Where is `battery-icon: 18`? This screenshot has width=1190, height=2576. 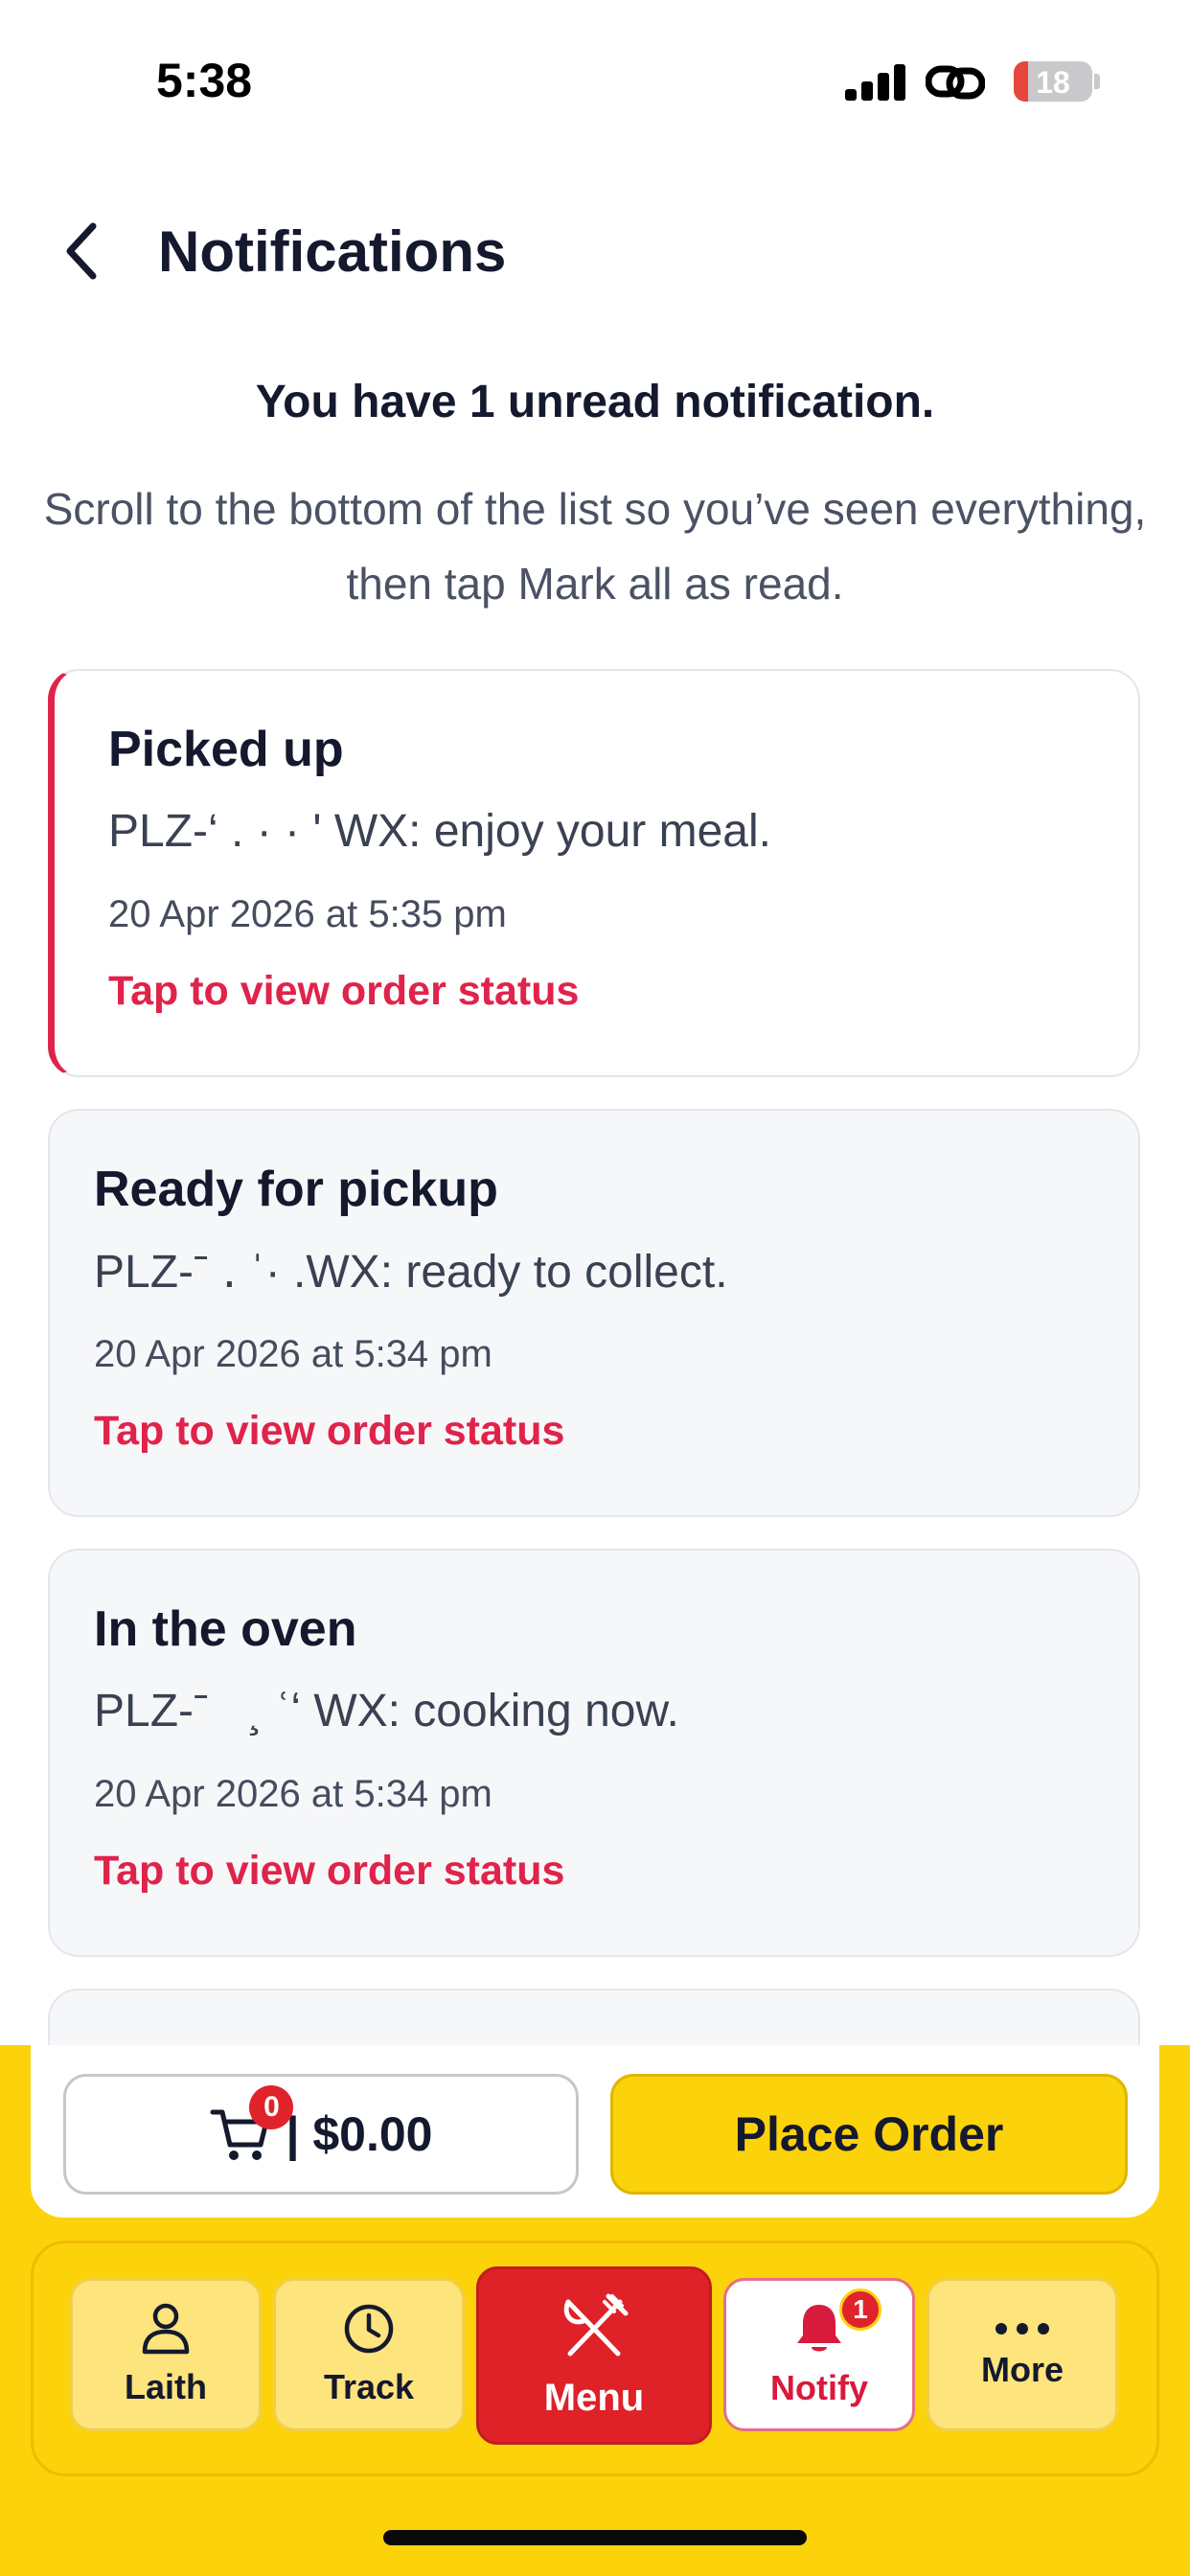
battery-icon: 18 is located at coordinates (1053, 81).